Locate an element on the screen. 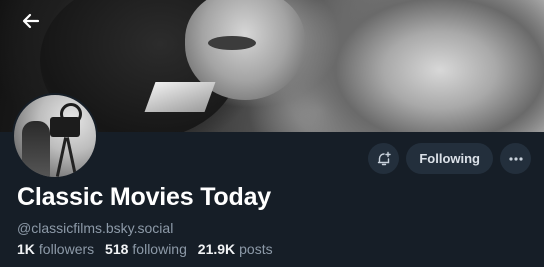 The image size is (544, 267). arrow-left-icon is located at coordinates (31, 21).